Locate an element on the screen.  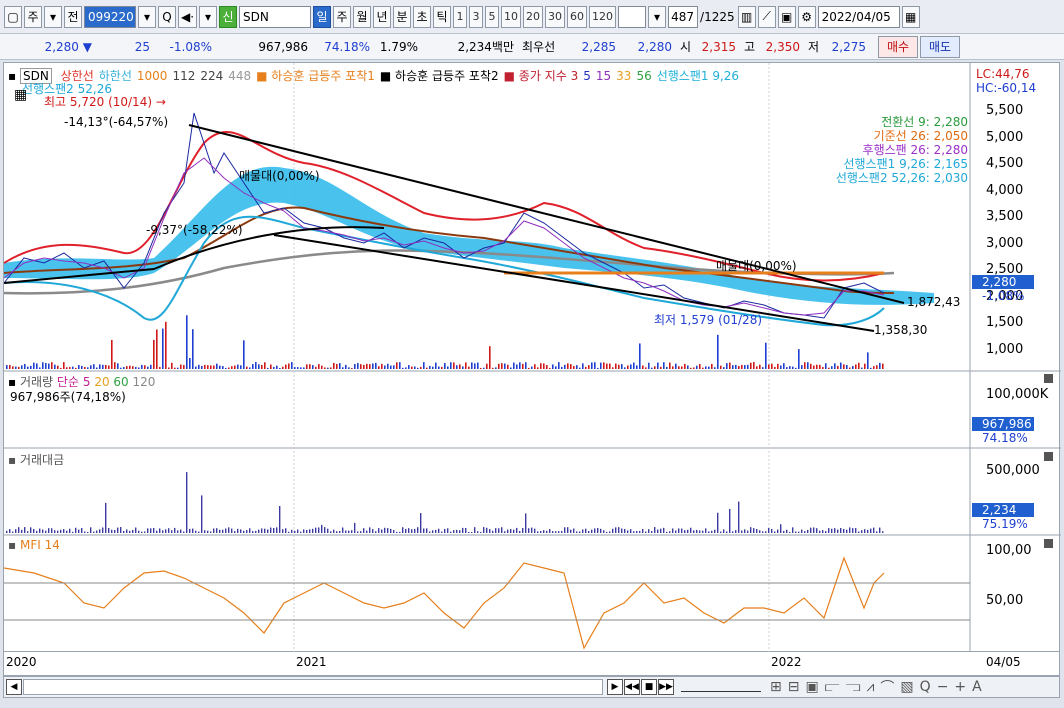
volume-tick: 100,000K is located at coordinates (1017, 394).